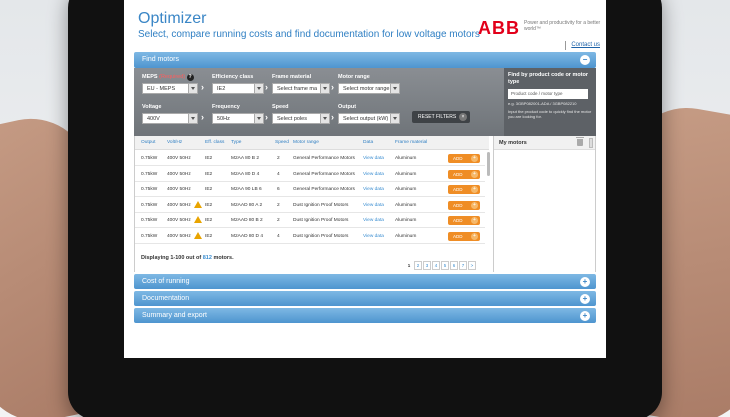 Image resolution: width=730 pixels, height=417 pixels. Describe the element at coordinates (223, 119) in the screenshot. I see `frequency-select-value: 50Hz` at that location.